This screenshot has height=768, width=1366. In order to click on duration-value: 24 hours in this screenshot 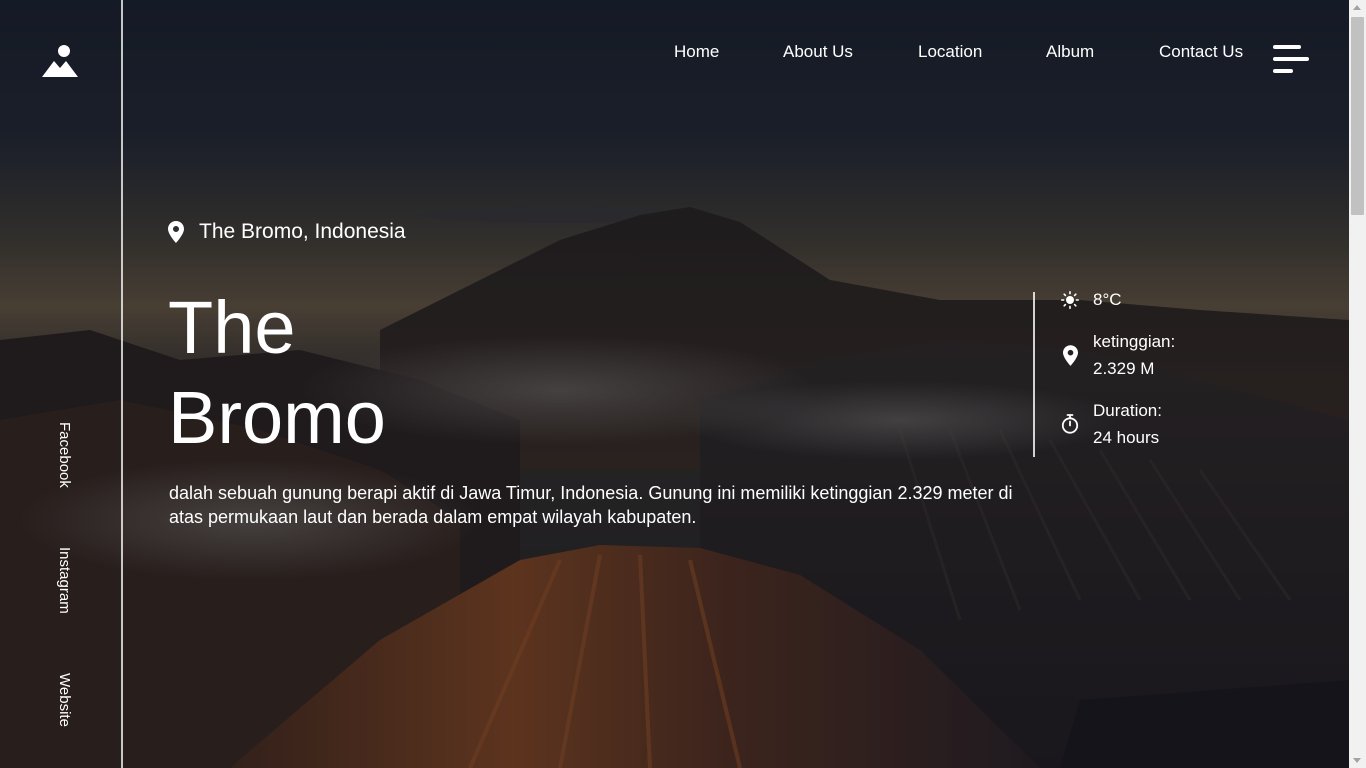, I will do `click(1126, 437)`.